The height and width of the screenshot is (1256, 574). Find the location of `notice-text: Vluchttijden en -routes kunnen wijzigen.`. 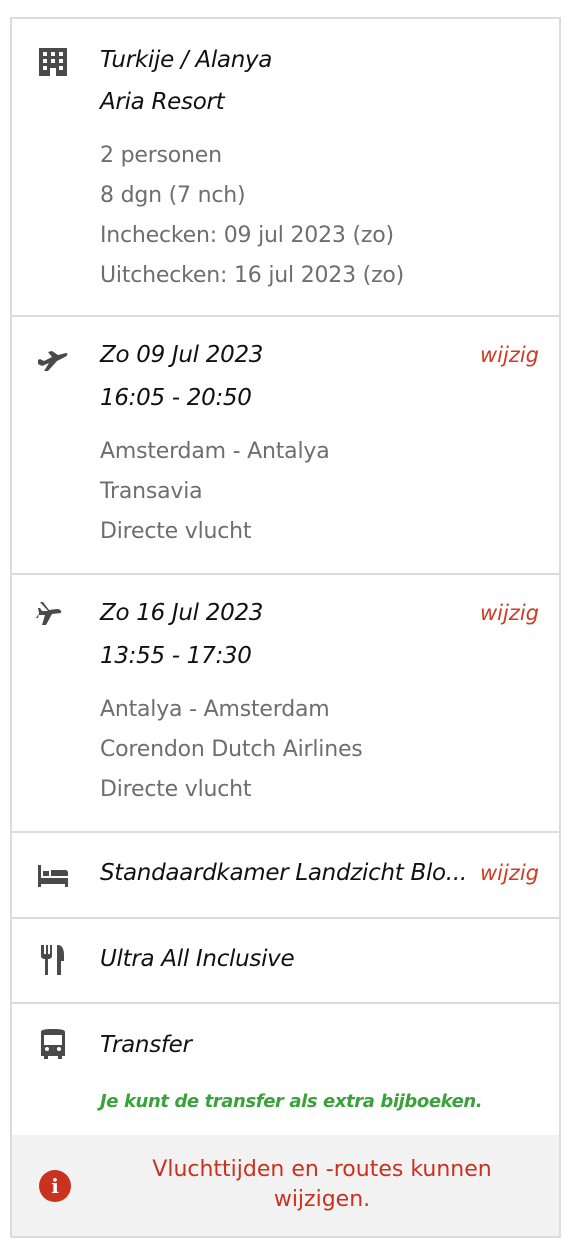

notice-text: Vluchttijden en -routes kunnen wijzigen. is located at coordinates (322, 1184).